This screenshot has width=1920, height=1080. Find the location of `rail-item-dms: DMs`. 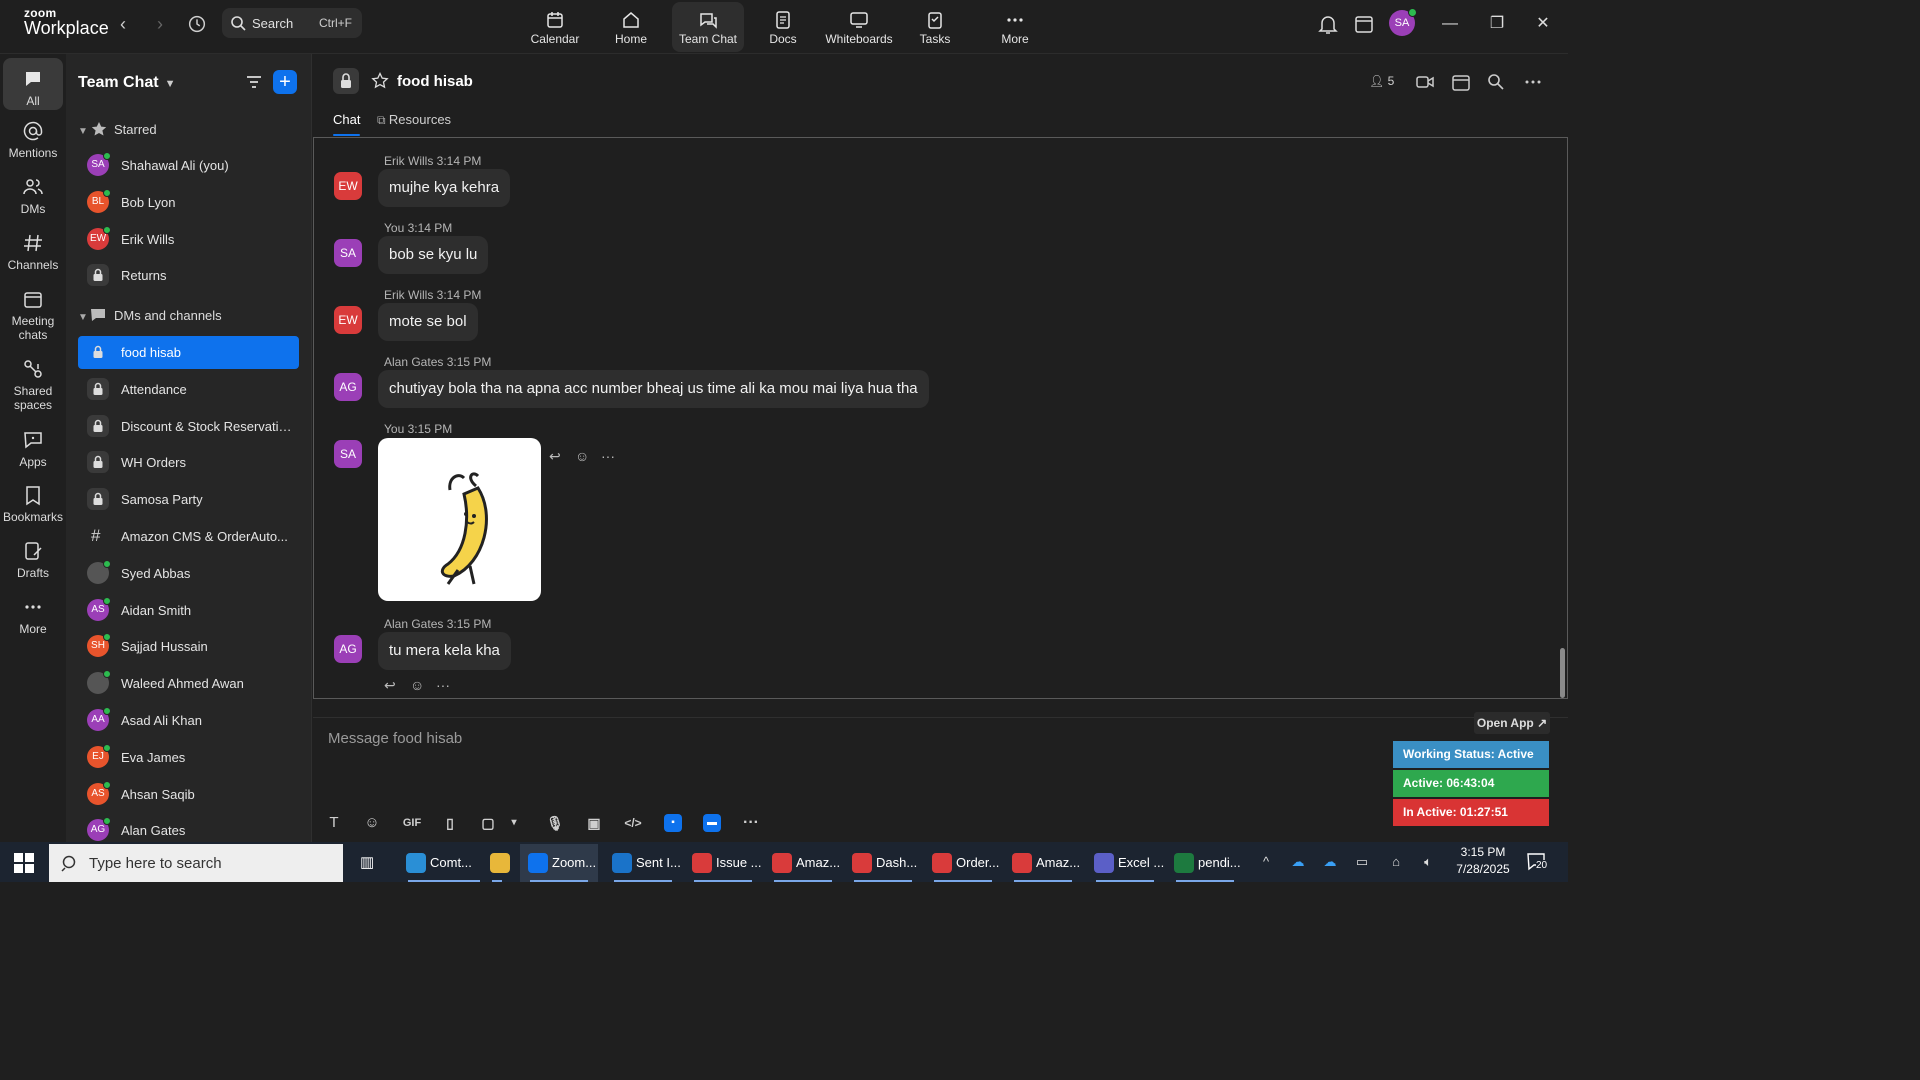

rail-item-dms: DMs is located at coordinates (33, 196).